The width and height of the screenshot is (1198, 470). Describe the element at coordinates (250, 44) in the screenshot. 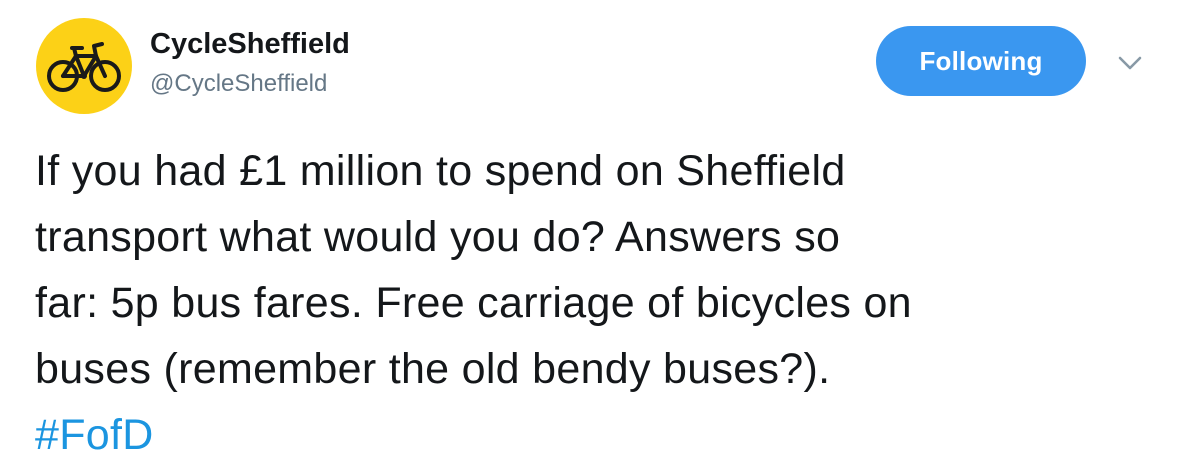

I see `display-name: CycleSheffield` at that location.